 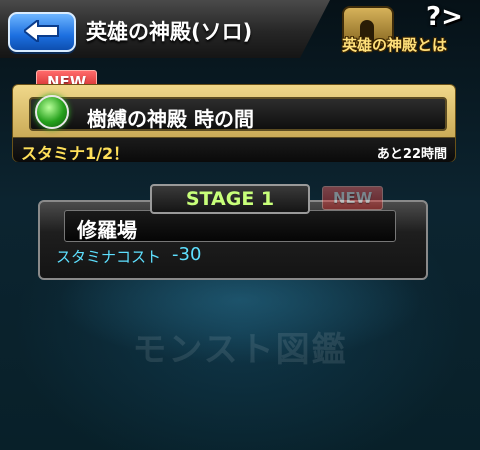 I want to click on stage-tab: STAGE 1, so click(x=230, y=199).